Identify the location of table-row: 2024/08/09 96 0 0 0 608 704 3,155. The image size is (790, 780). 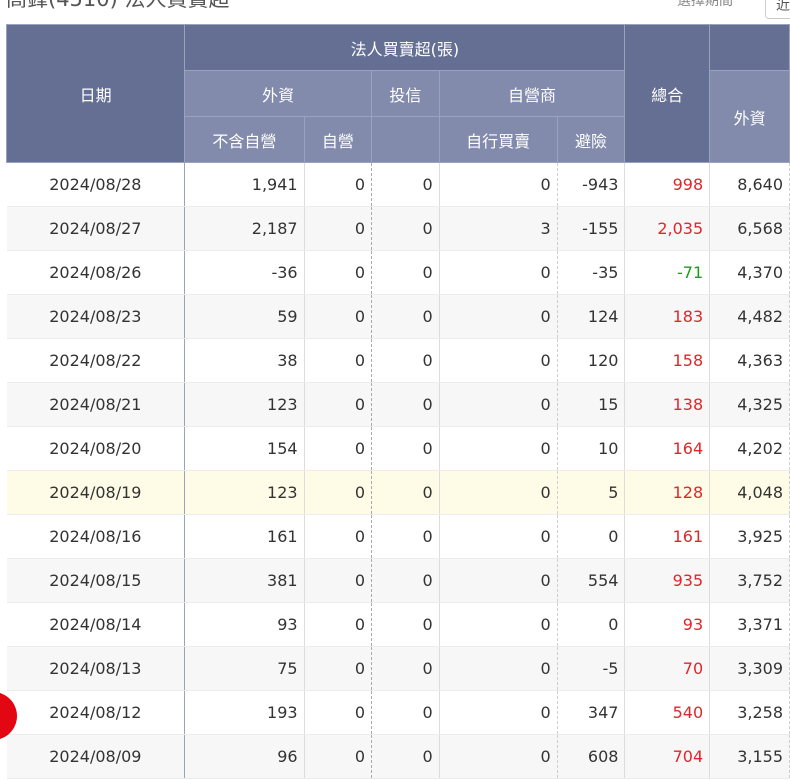
(398, 756).